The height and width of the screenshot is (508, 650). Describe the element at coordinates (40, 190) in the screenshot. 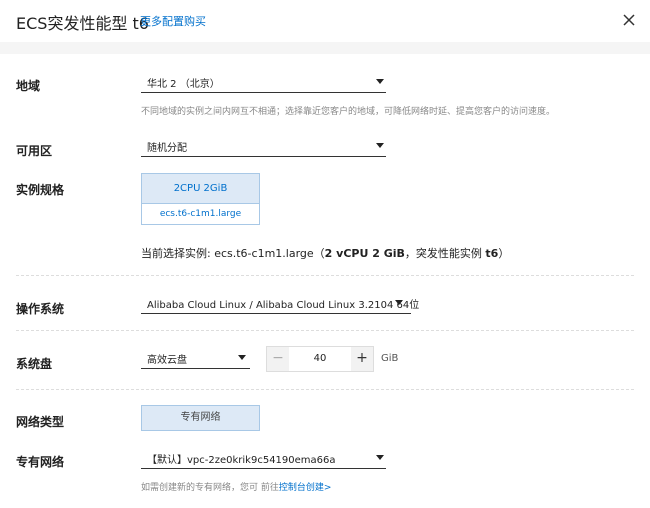

I see `spec-label: 实例规格` at that location.